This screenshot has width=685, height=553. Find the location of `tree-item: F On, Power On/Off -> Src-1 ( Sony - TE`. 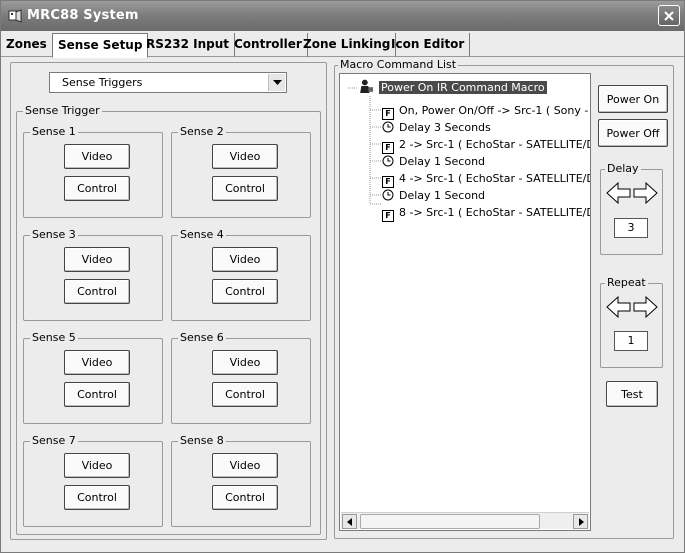

tree-item: F On, Power On/Off -> Src-1 ( Sony - TE is located at coordinates (486, 111).